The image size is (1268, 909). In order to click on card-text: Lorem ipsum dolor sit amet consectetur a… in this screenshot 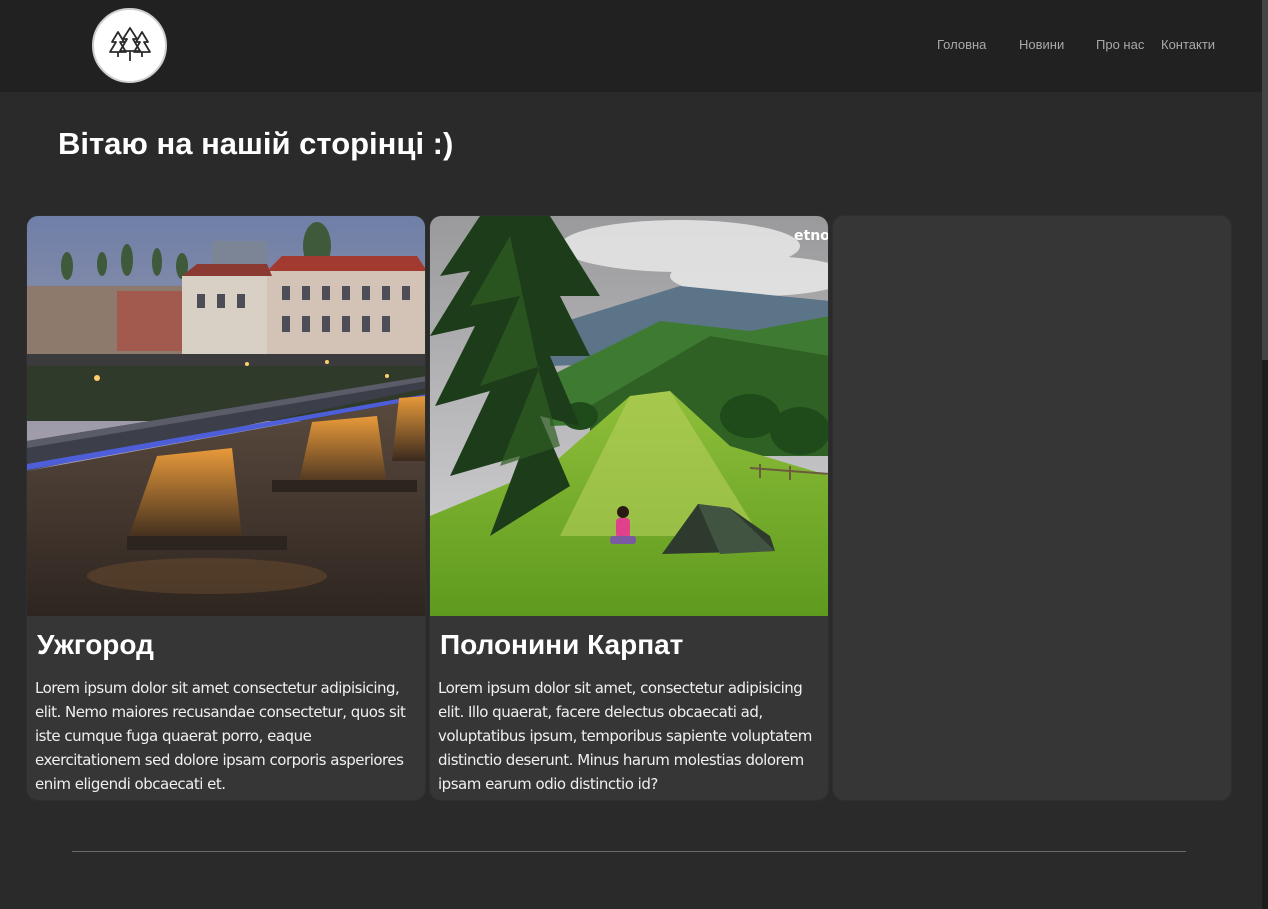, I will do `click(220, 736)`.